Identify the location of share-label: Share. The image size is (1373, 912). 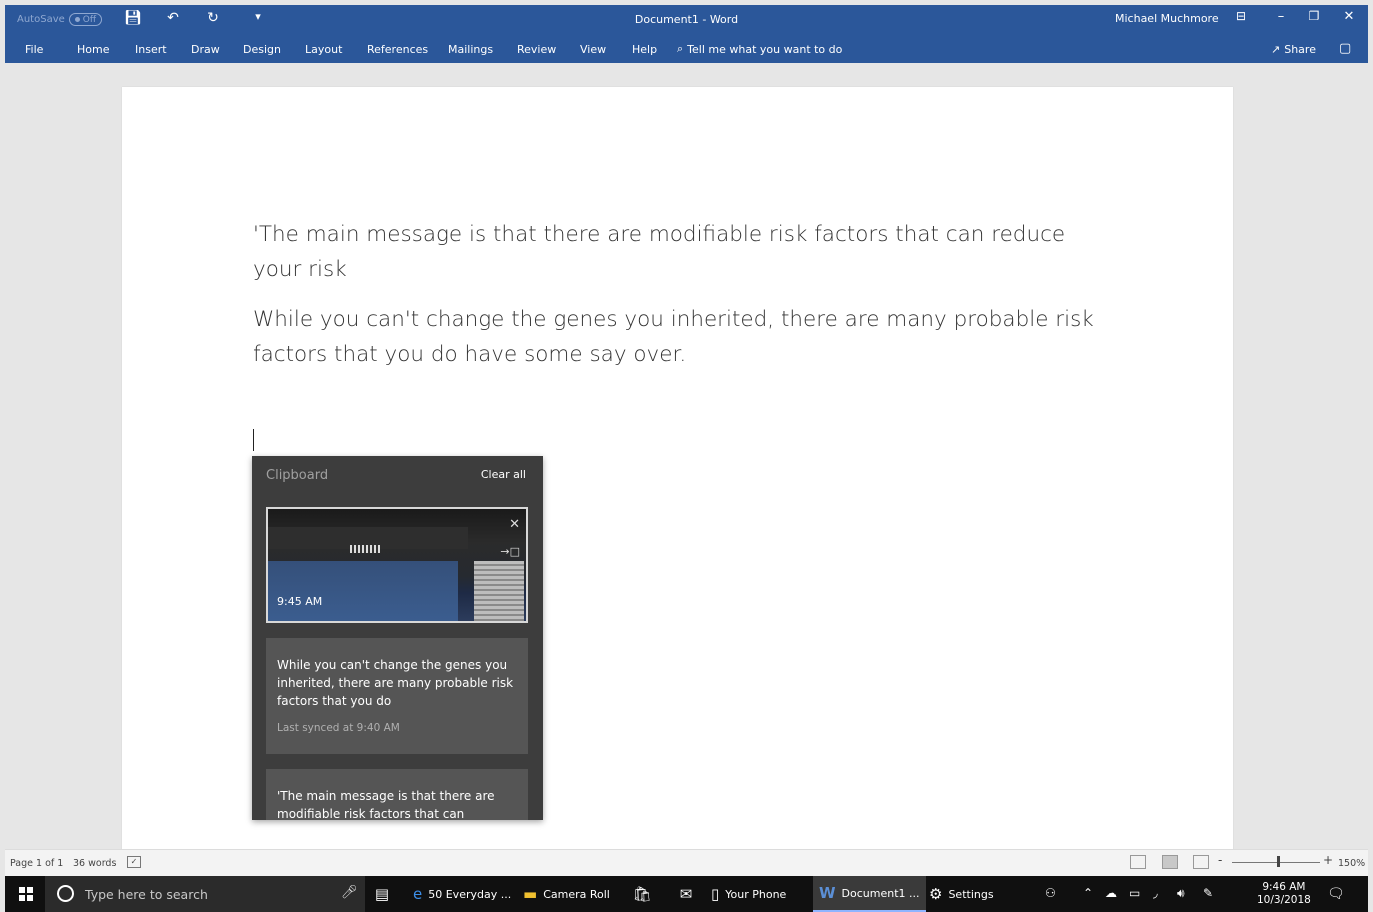
(1300, 49).